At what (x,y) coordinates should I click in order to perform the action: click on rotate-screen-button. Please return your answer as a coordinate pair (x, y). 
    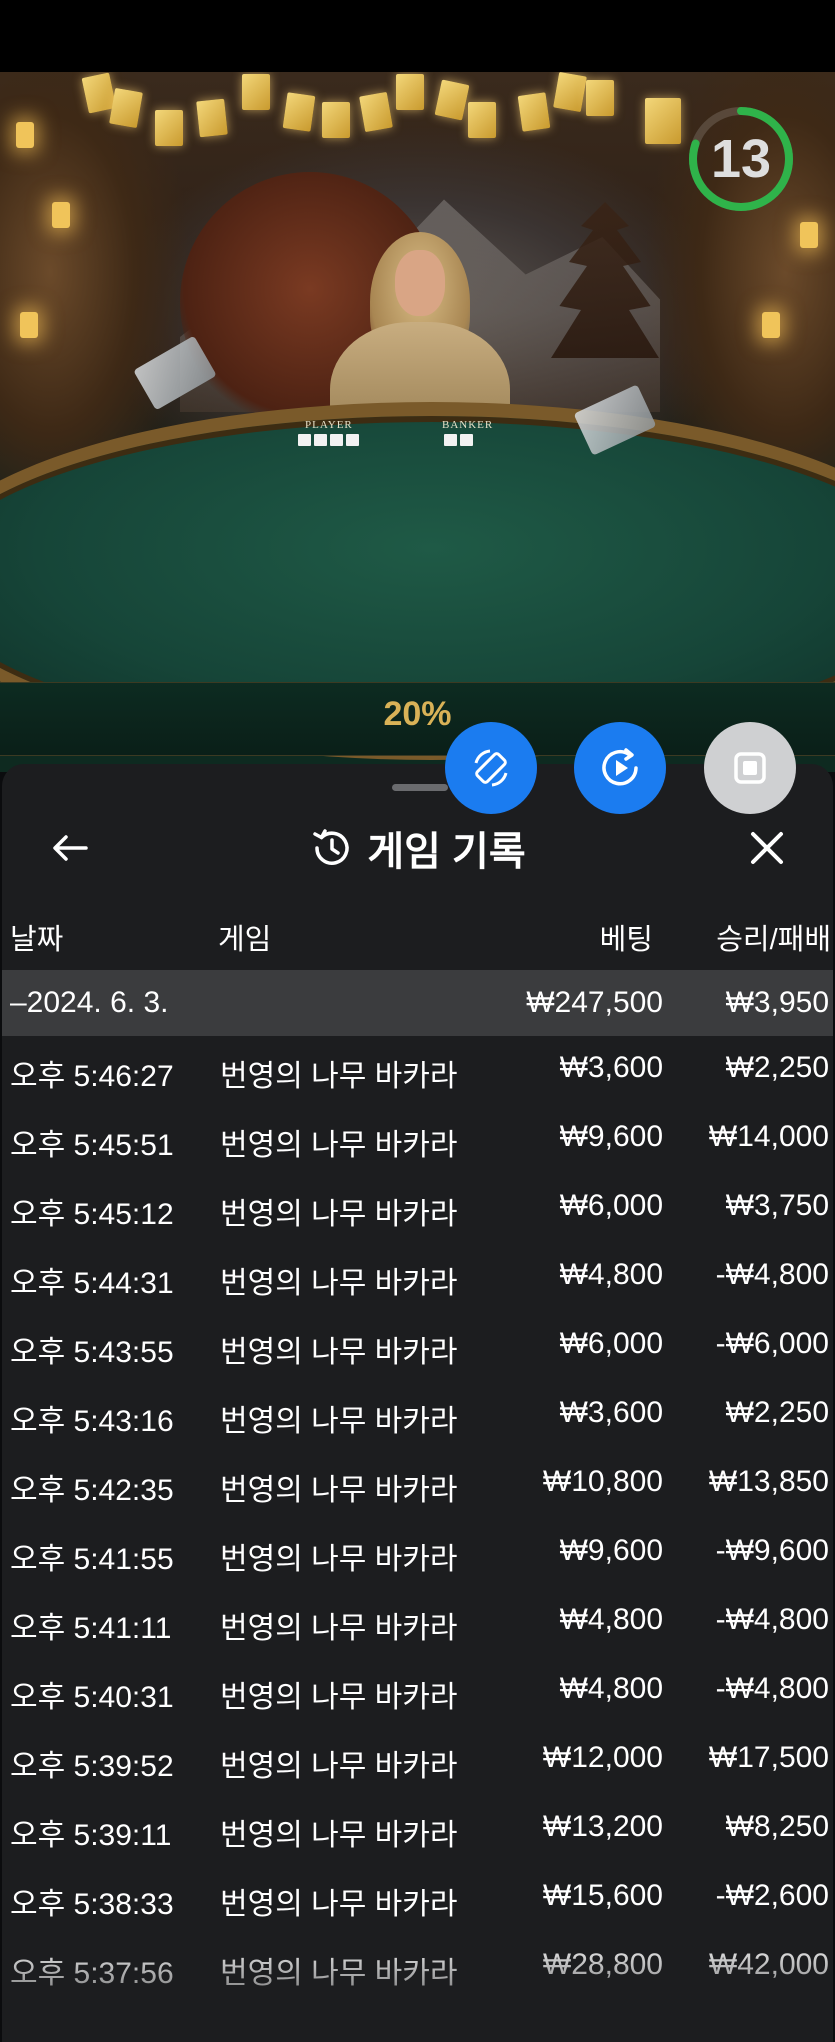
    Looking at the image, I should click on (491, 768).